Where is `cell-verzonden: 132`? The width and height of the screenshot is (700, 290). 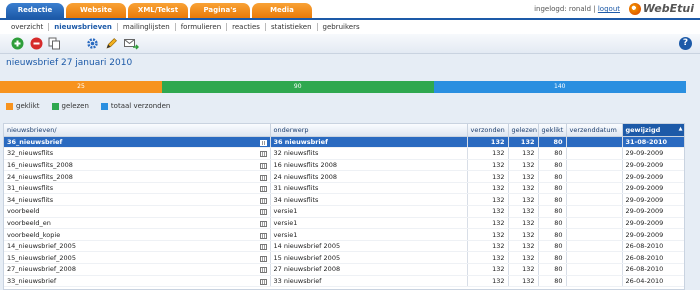
cell-verzonden: 132 is located at coordinates (488, 211).